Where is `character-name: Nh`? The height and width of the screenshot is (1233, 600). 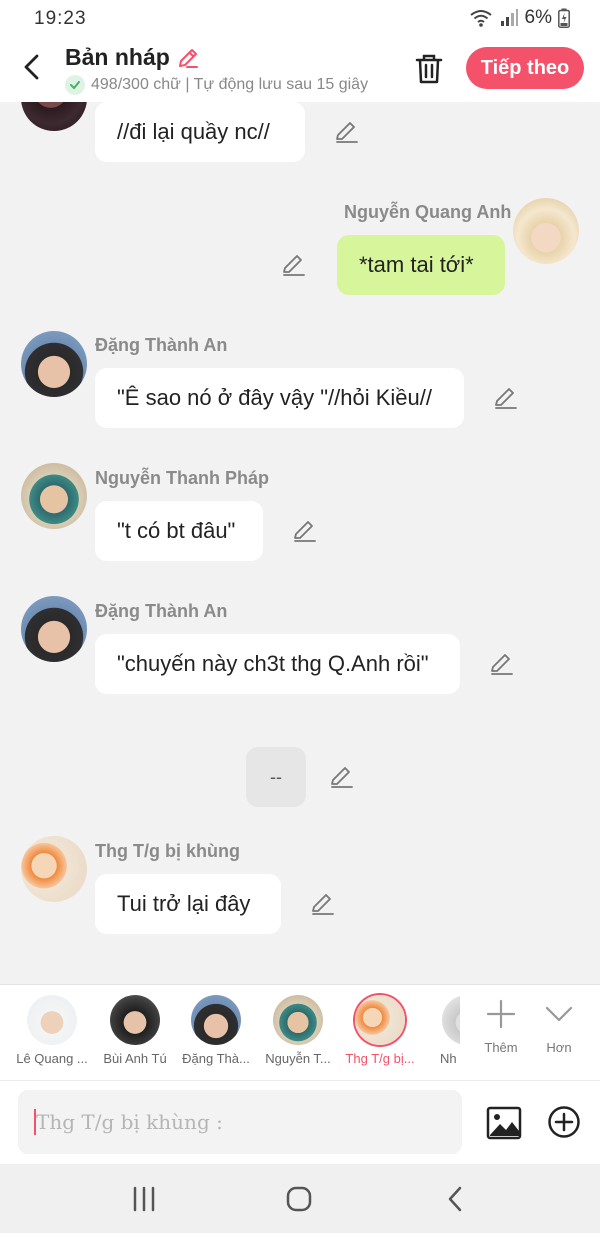 character-name: Nh is located at coordinates (448, 1058).